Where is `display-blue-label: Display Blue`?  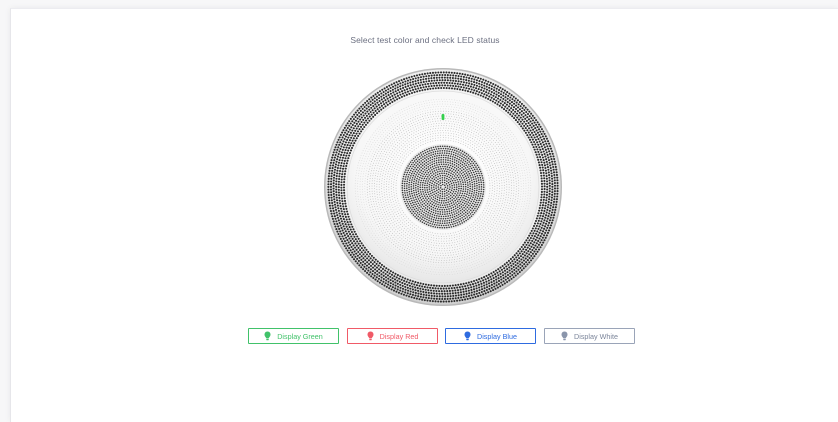
display-blue-label: Display Blue is located at coordinates (497, 336).